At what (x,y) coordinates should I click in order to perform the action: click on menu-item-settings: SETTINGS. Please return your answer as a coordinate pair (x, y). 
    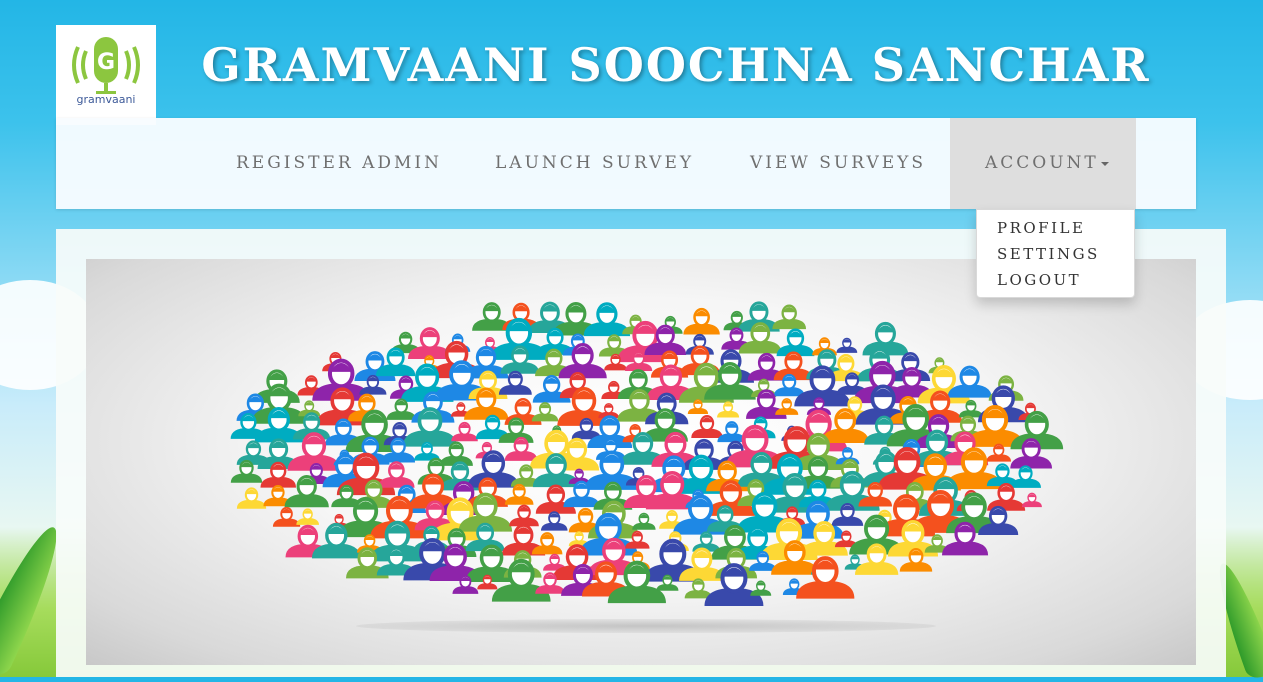
    Looking at the image, I should click on (1055, 257).